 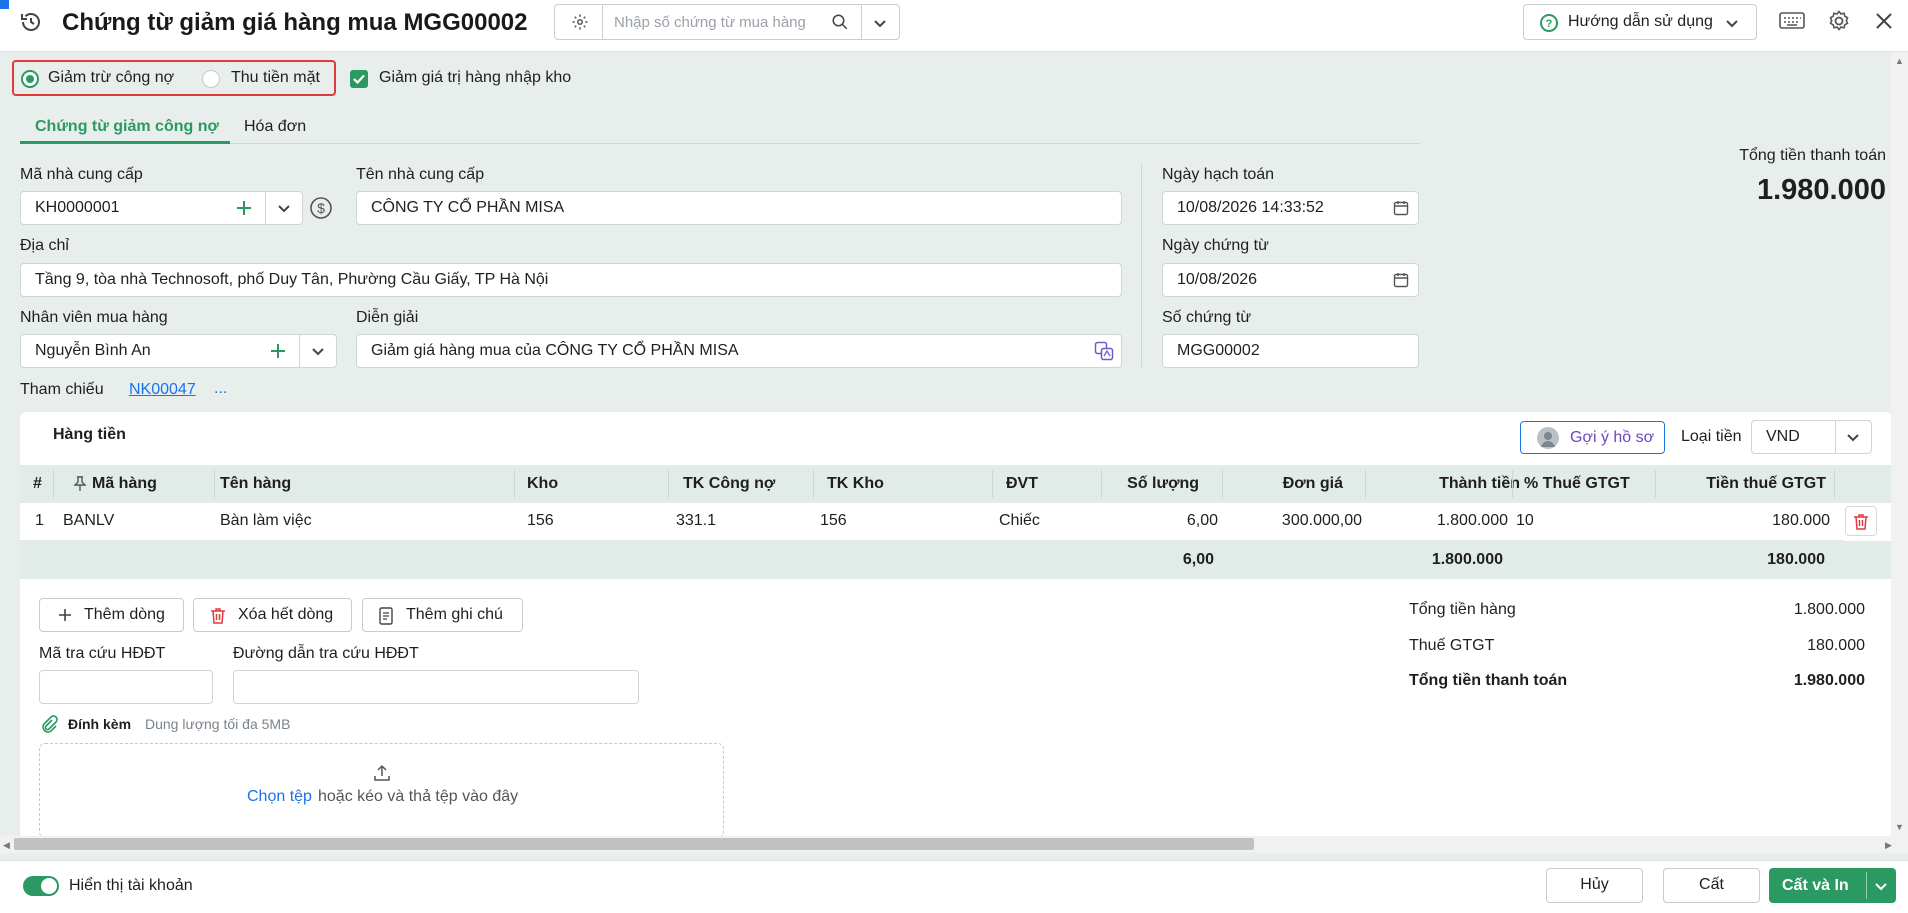 I want to click on cell-price: 300.000,00, so click(x=1292, y=521).